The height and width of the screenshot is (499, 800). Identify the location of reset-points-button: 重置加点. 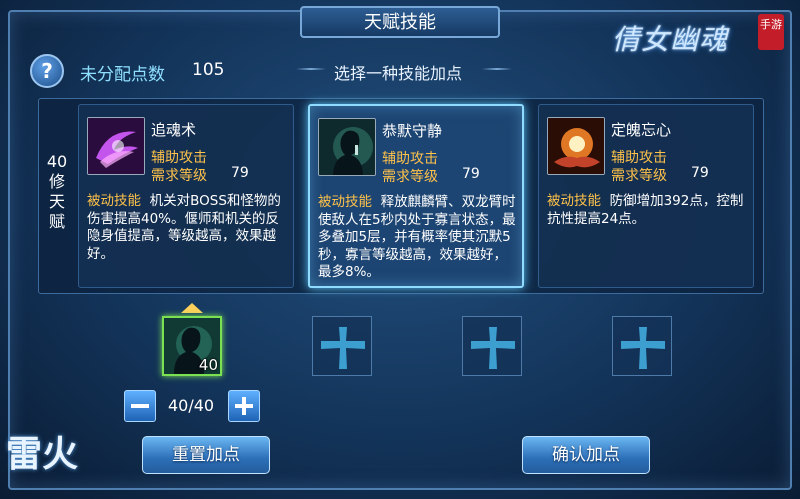
(206, 455).